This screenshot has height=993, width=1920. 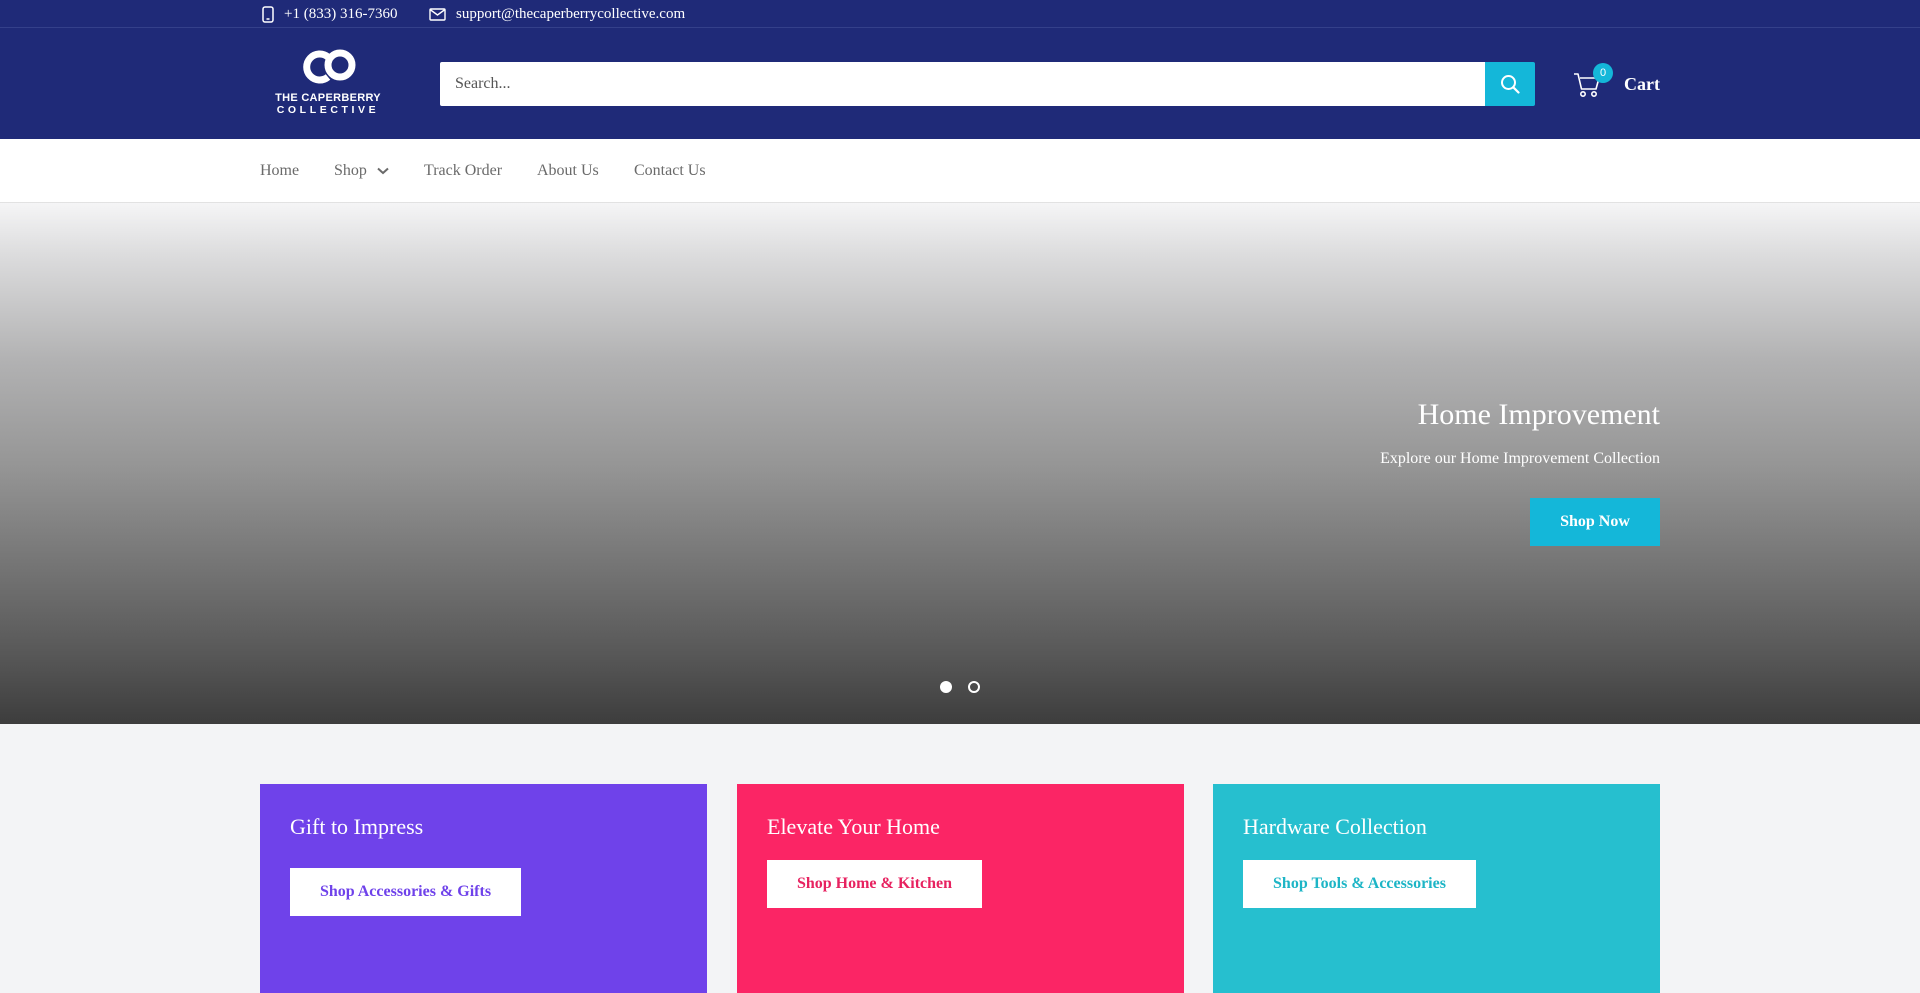 I want to click on site-header: THE CAPERBERRY COLLECTIVE 0 Cart, so click(x=960, y=83).